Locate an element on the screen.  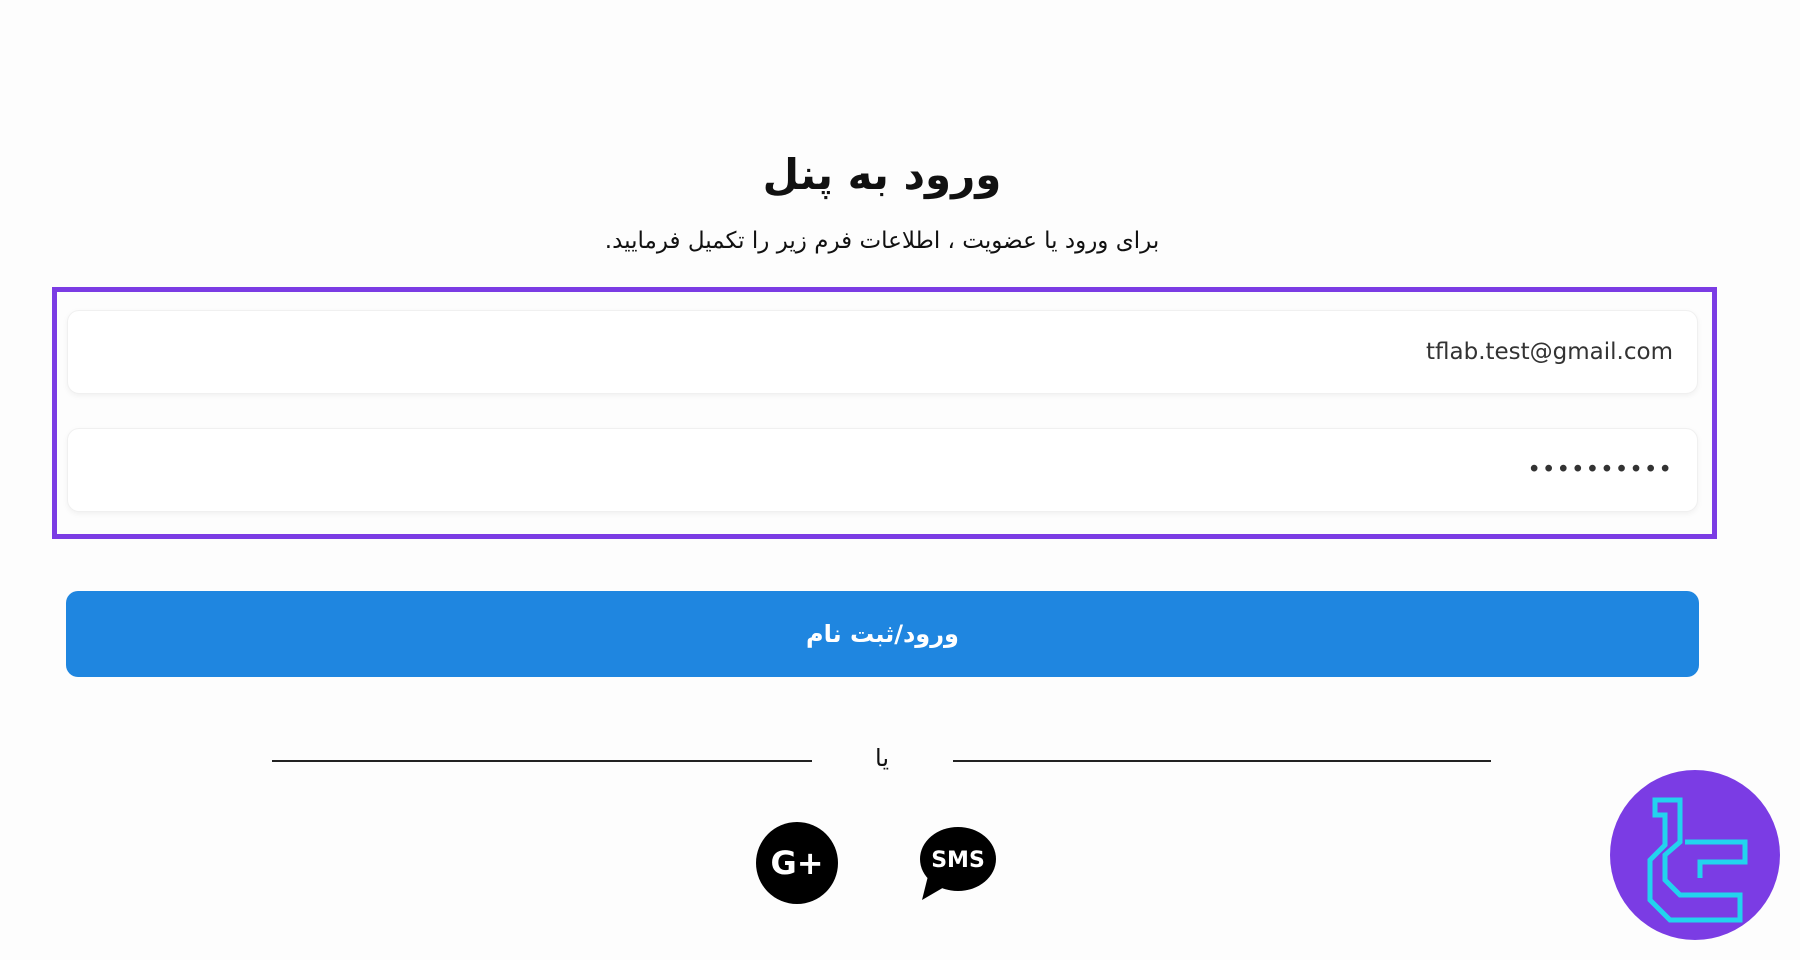
sms-chat-icon: SMS is located at coordinates (958, 863).